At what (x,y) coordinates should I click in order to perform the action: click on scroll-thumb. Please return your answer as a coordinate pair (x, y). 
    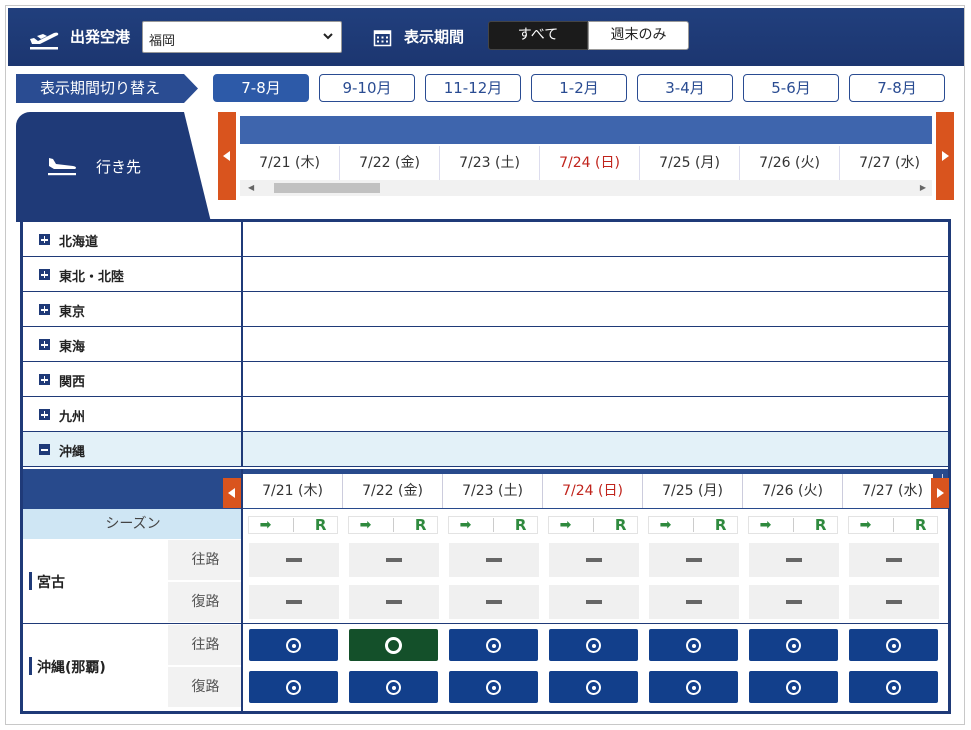
    Looking at the image, I should click on (327, 188).